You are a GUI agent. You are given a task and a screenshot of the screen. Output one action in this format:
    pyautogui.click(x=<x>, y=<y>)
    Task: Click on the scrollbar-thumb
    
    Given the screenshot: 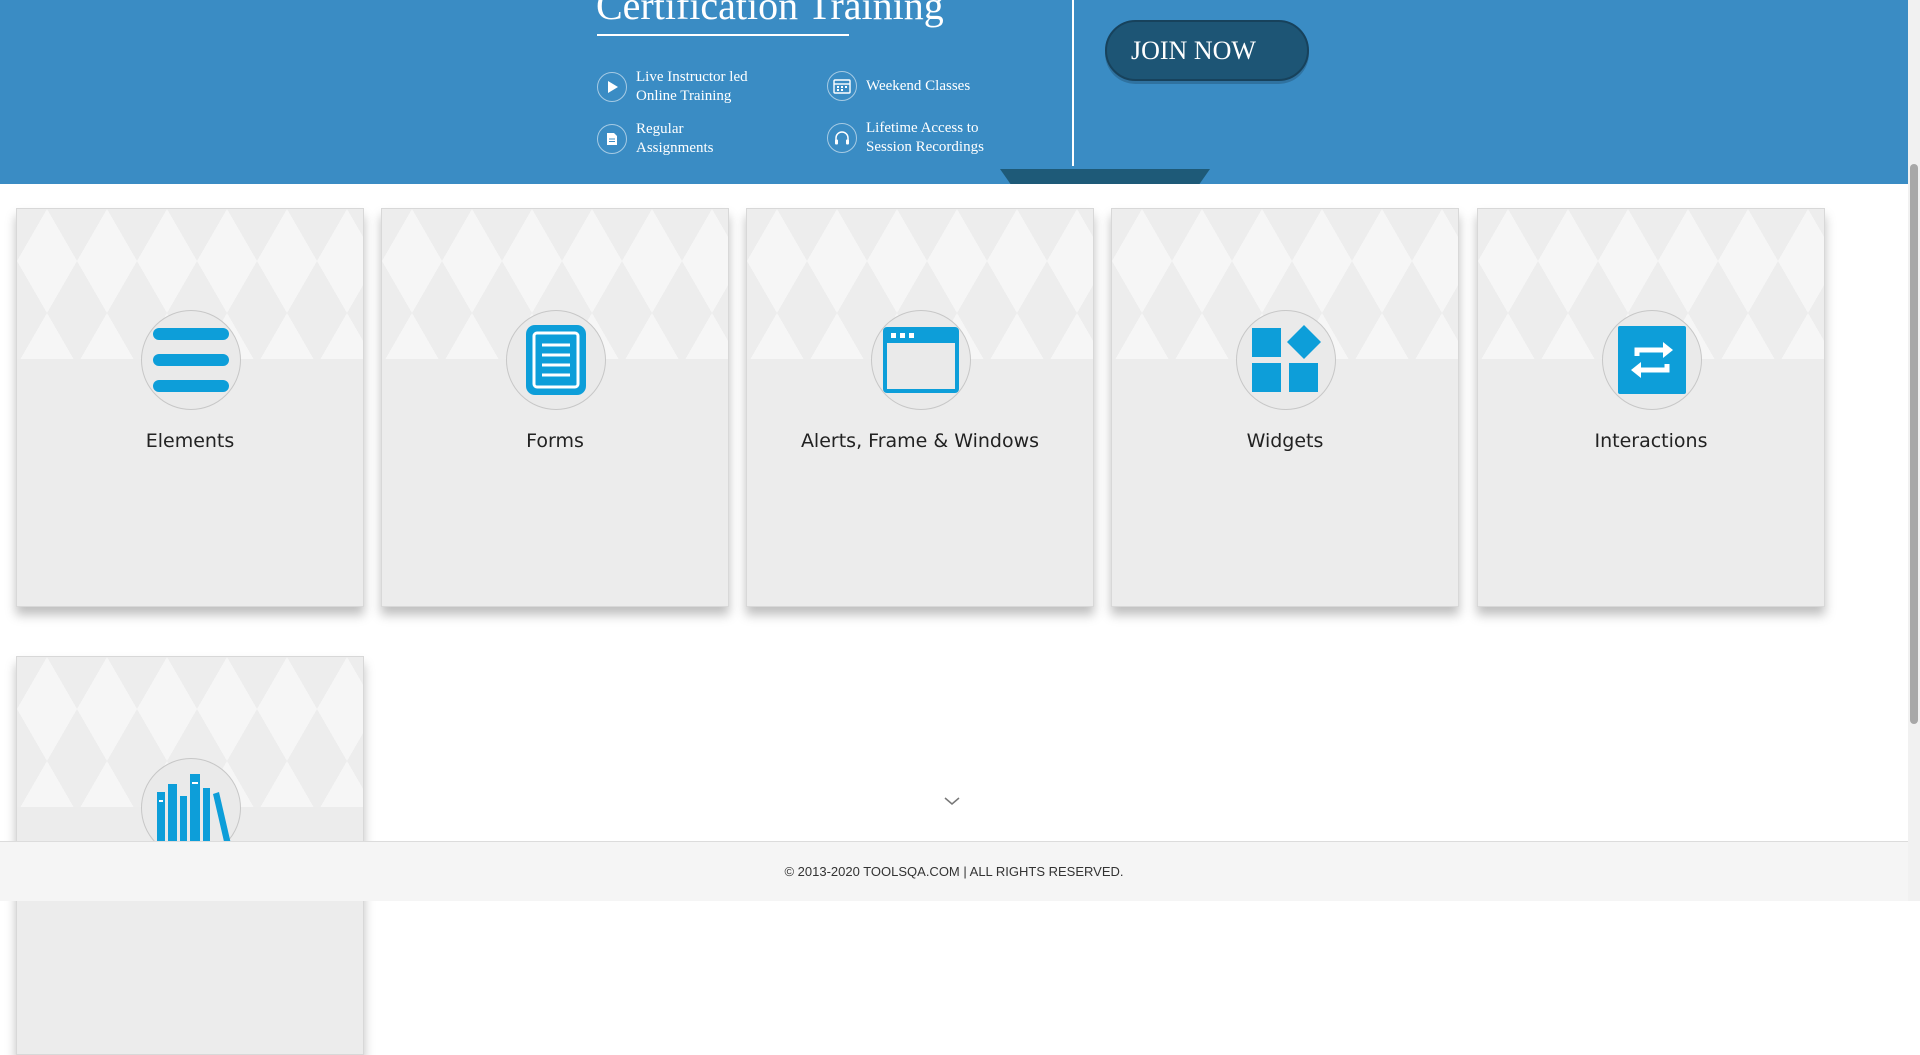 What is the action you would take?
    pyautogui.click(x=1914, y=444)
    